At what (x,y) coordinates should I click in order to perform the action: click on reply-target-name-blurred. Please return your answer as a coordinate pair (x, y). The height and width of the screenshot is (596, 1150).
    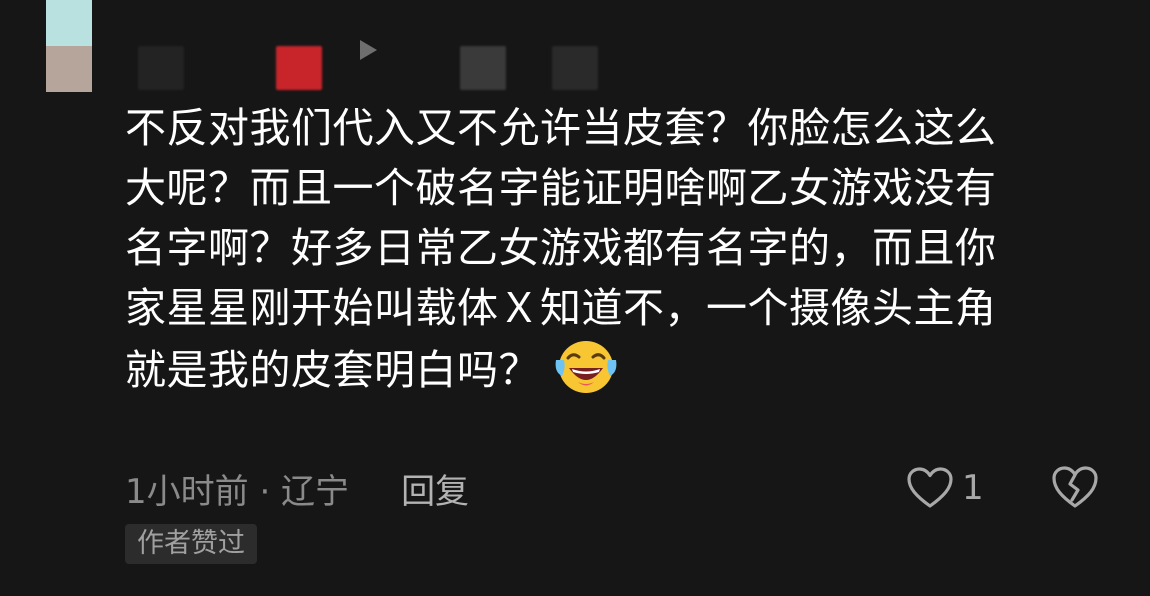
    Looking at the image, I should click on (575, 68).